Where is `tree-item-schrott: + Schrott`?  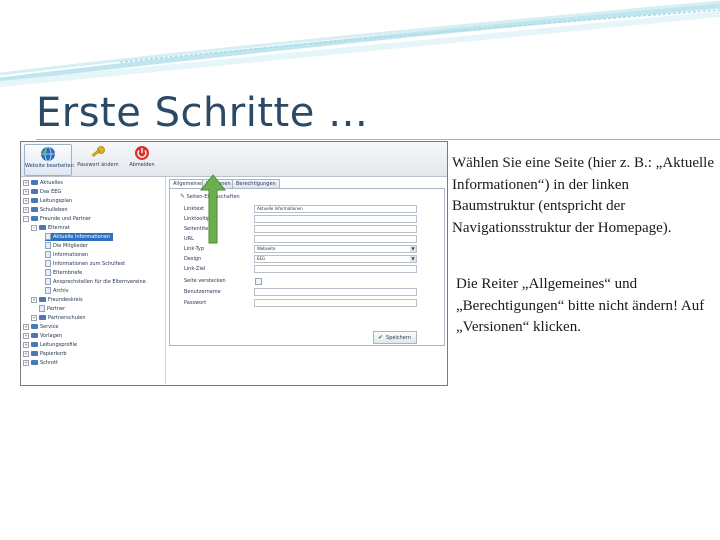 tree-item-schrott: + Schrott is located at coordinates (40, 363).